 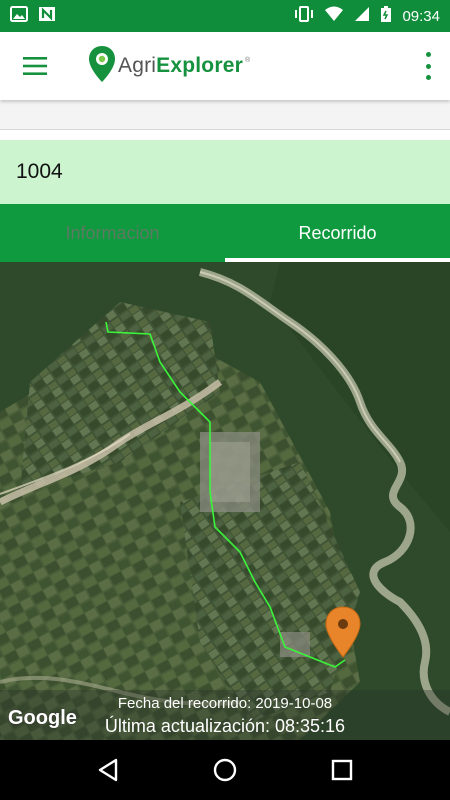 What do you see at coordinates (225, 115) in the screenshot?
I see `header-spacer` at bounding box center [225, 115].